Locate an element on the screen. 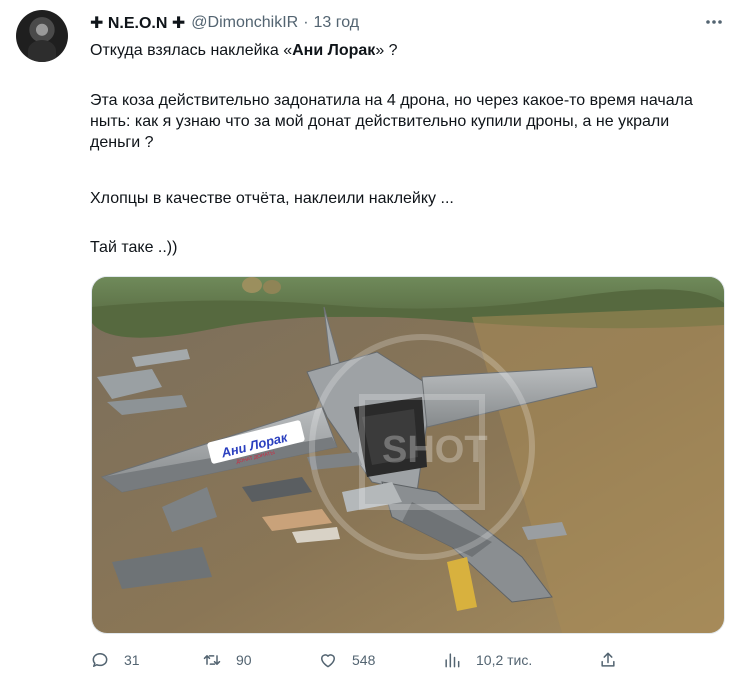 The height and width of the screenshot is (682, 740). tweet-header: ✚ N.E.O.N ✚ @DimonchikIR · 13 год is located at coordinates (224, 23).